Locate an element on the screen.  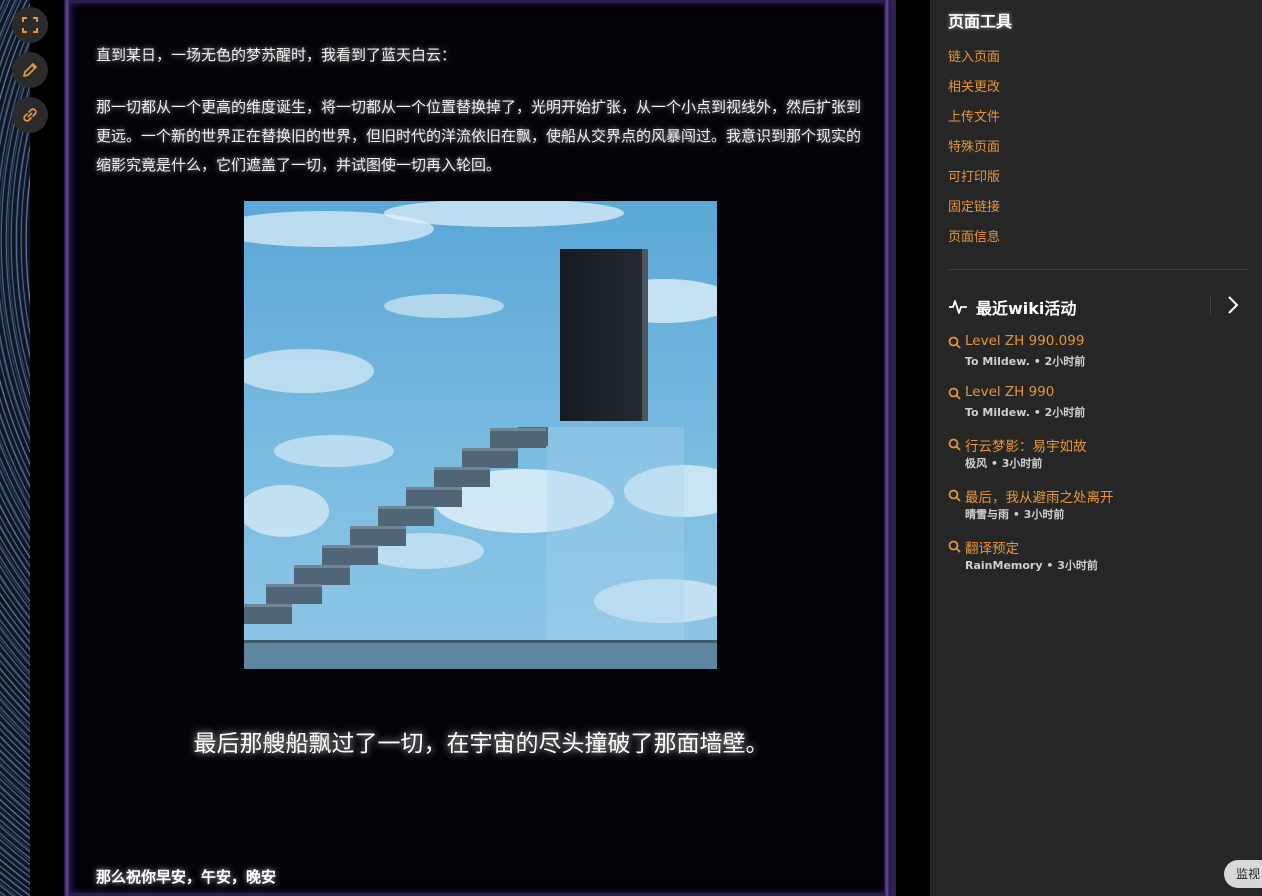
watch-button: 监视 is located at coordinates (1243, 874).